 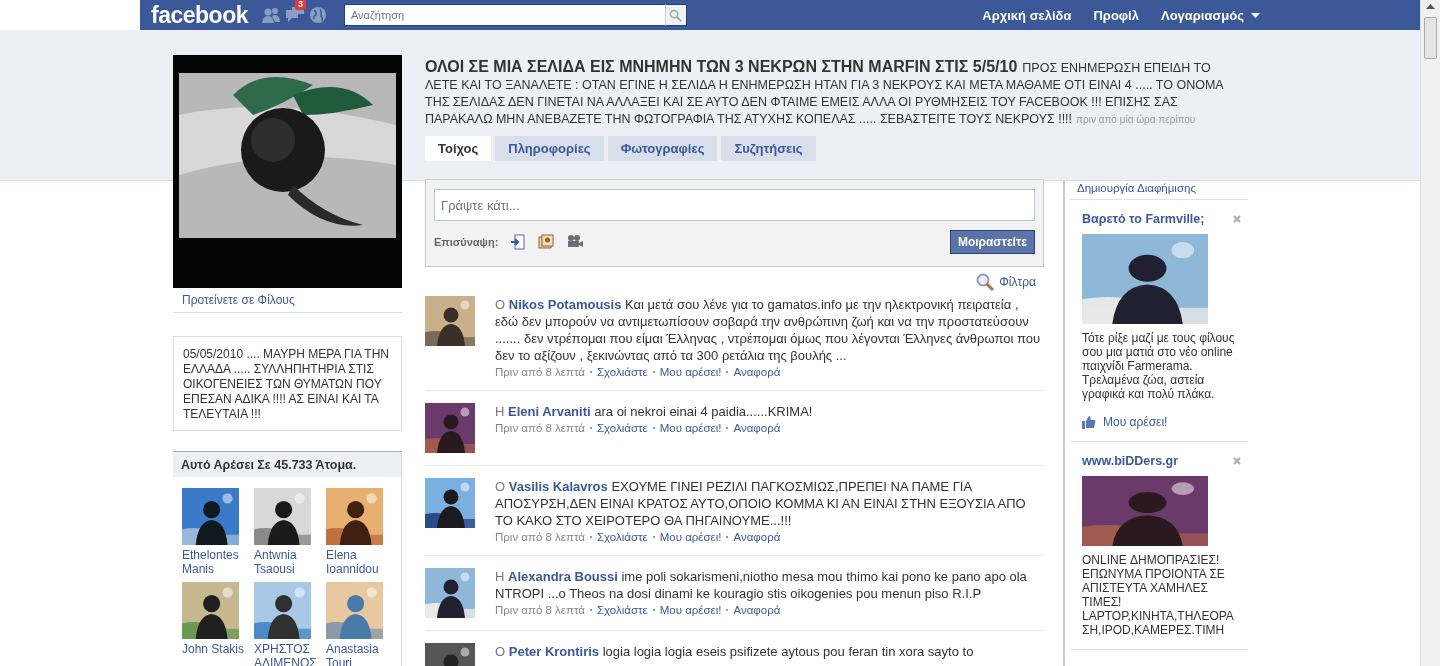 What do you see at coordinates (549, 148) in the screenshot?
I see `tab: Πληροφορίες` at bounding box center [549, 148].